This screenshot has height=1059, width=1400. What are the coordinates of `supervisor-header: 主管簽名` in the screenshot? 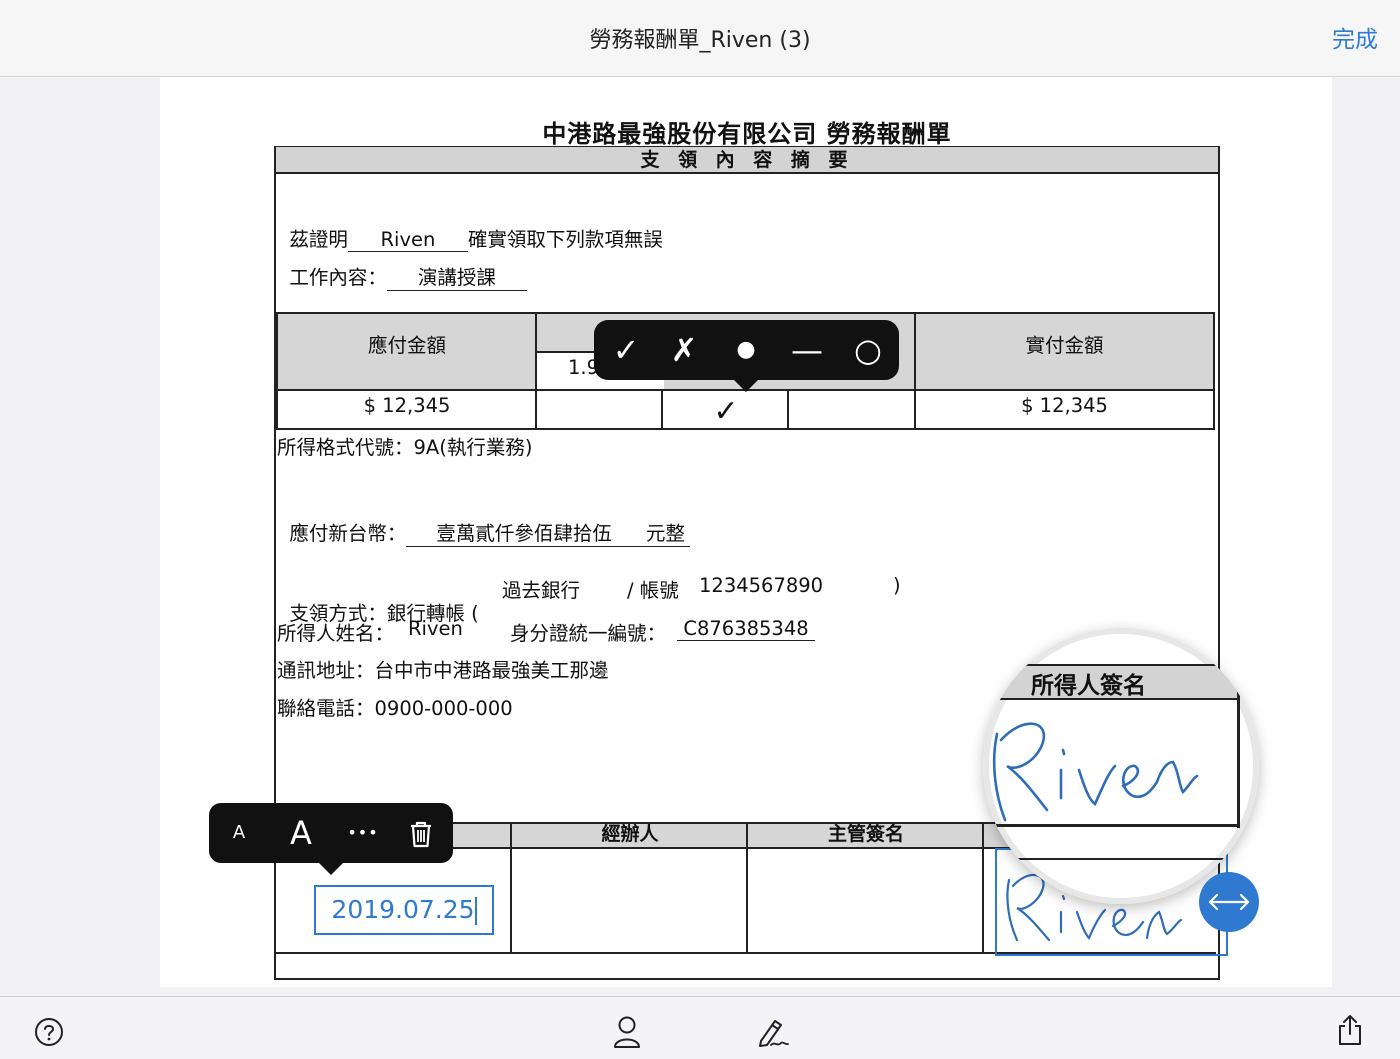 It's located at (865, 834).